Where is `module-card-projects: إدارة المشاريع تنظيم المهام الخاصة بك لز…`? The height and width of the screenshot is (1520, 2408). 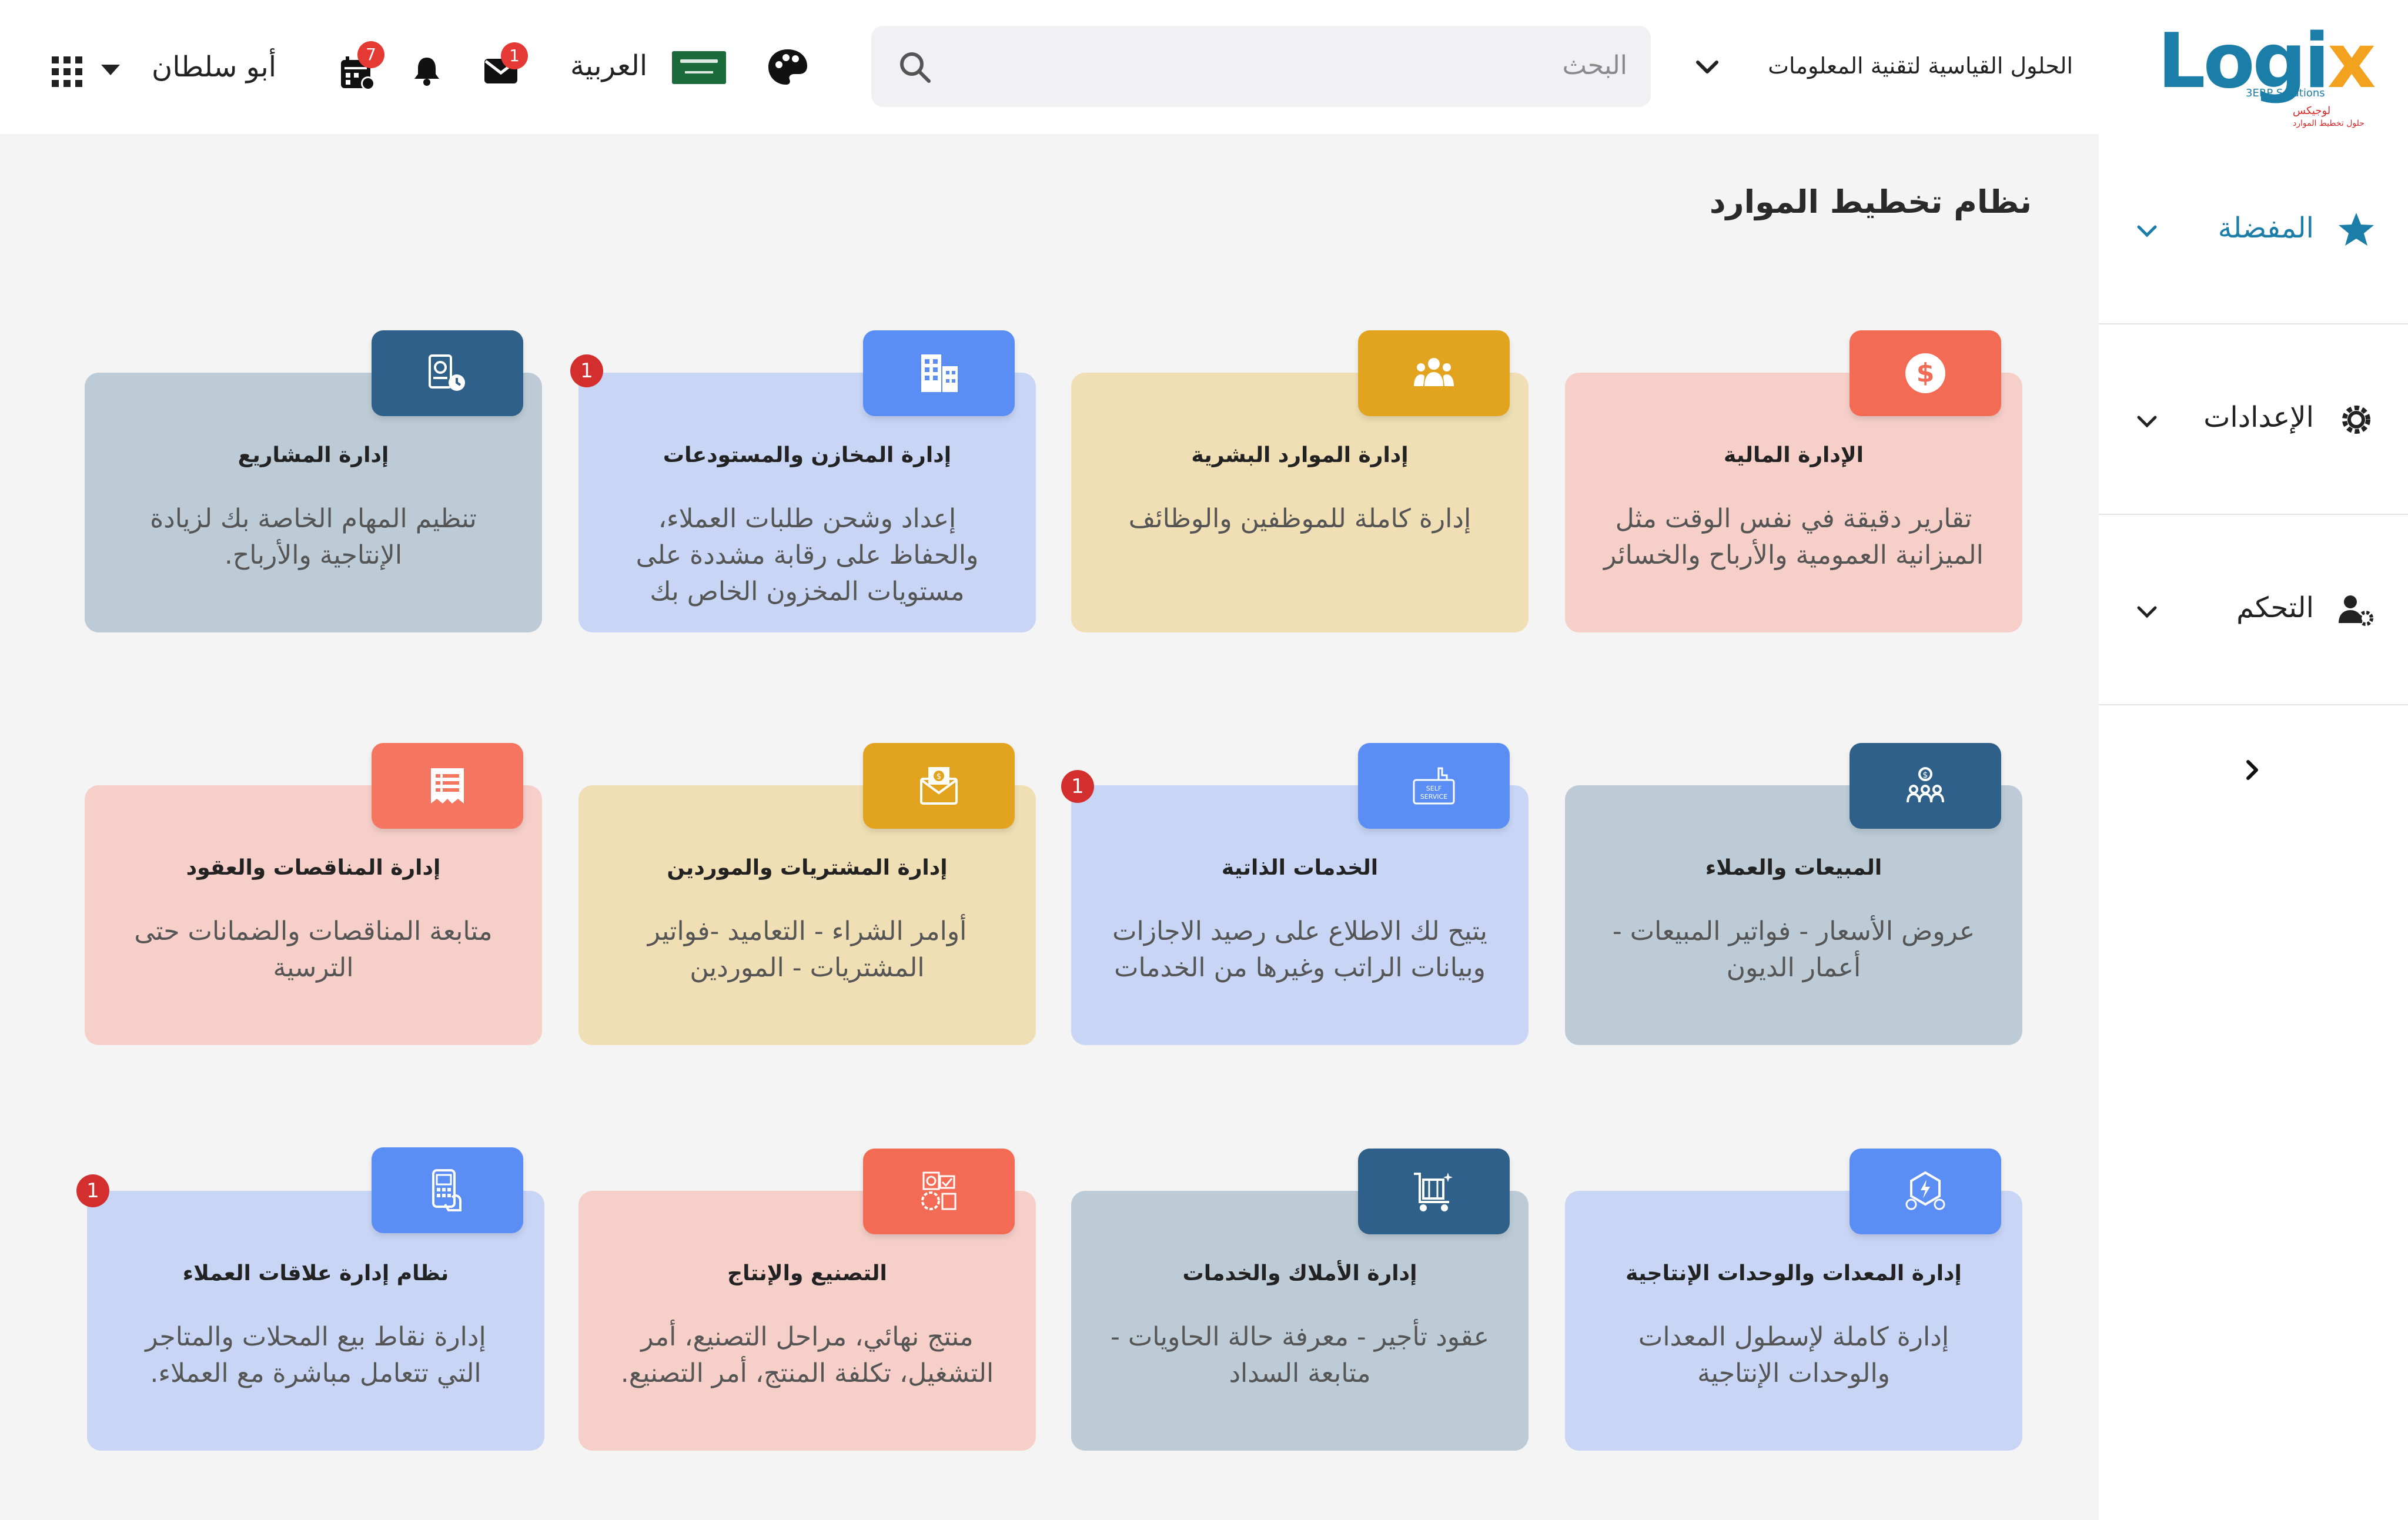
module-card-projects: إدارة المشاريع تنظيم المهام الخاصة بك لز… is located at coordinates (314, 481).